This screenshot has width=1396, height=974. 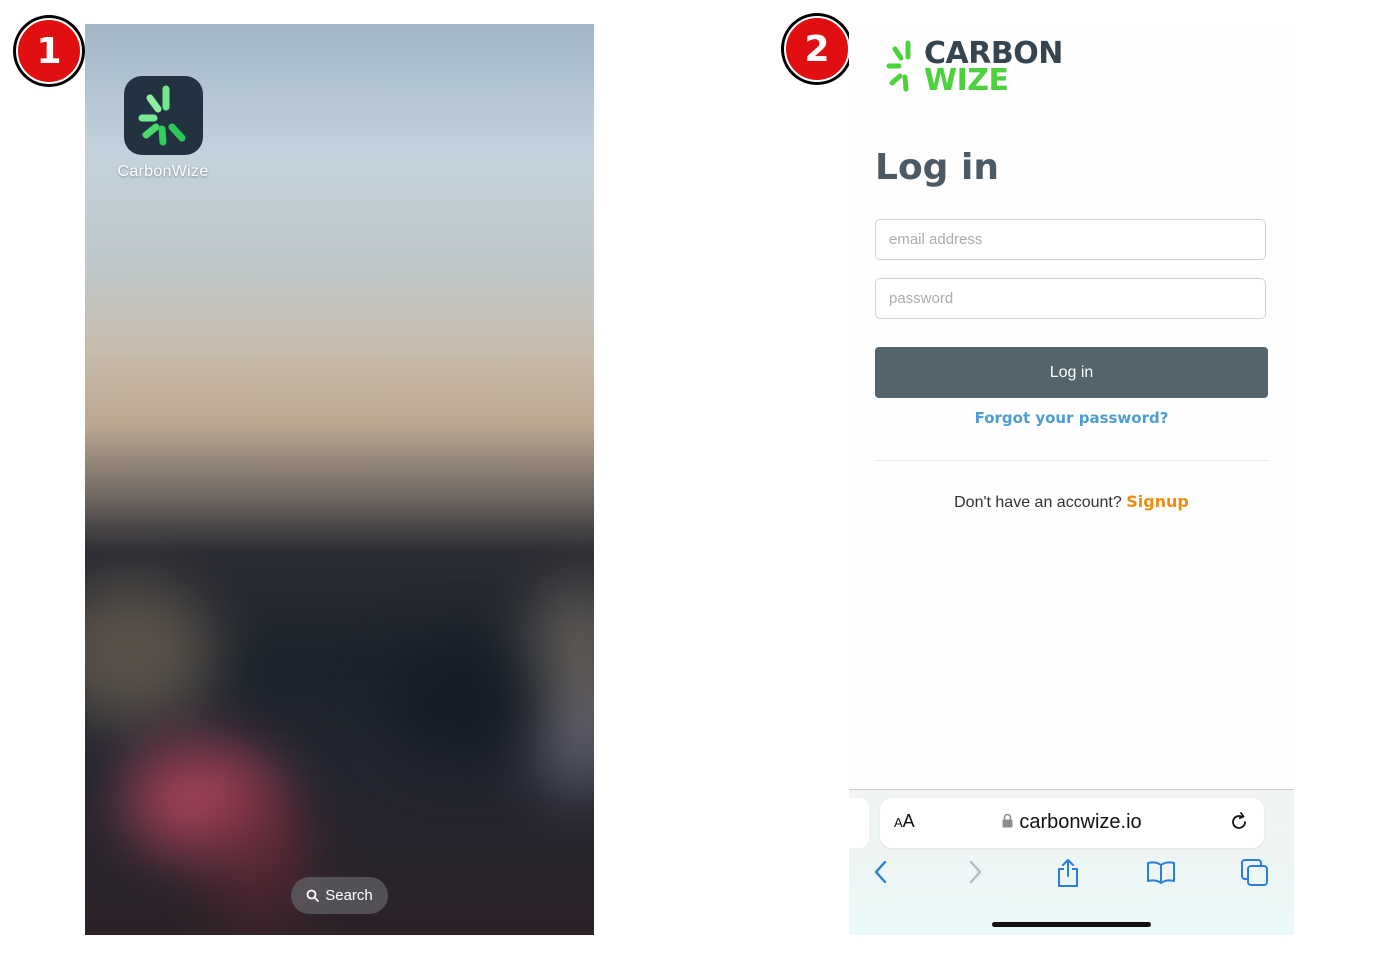 I want to click on share-icon, so click(x=1068, y=873).